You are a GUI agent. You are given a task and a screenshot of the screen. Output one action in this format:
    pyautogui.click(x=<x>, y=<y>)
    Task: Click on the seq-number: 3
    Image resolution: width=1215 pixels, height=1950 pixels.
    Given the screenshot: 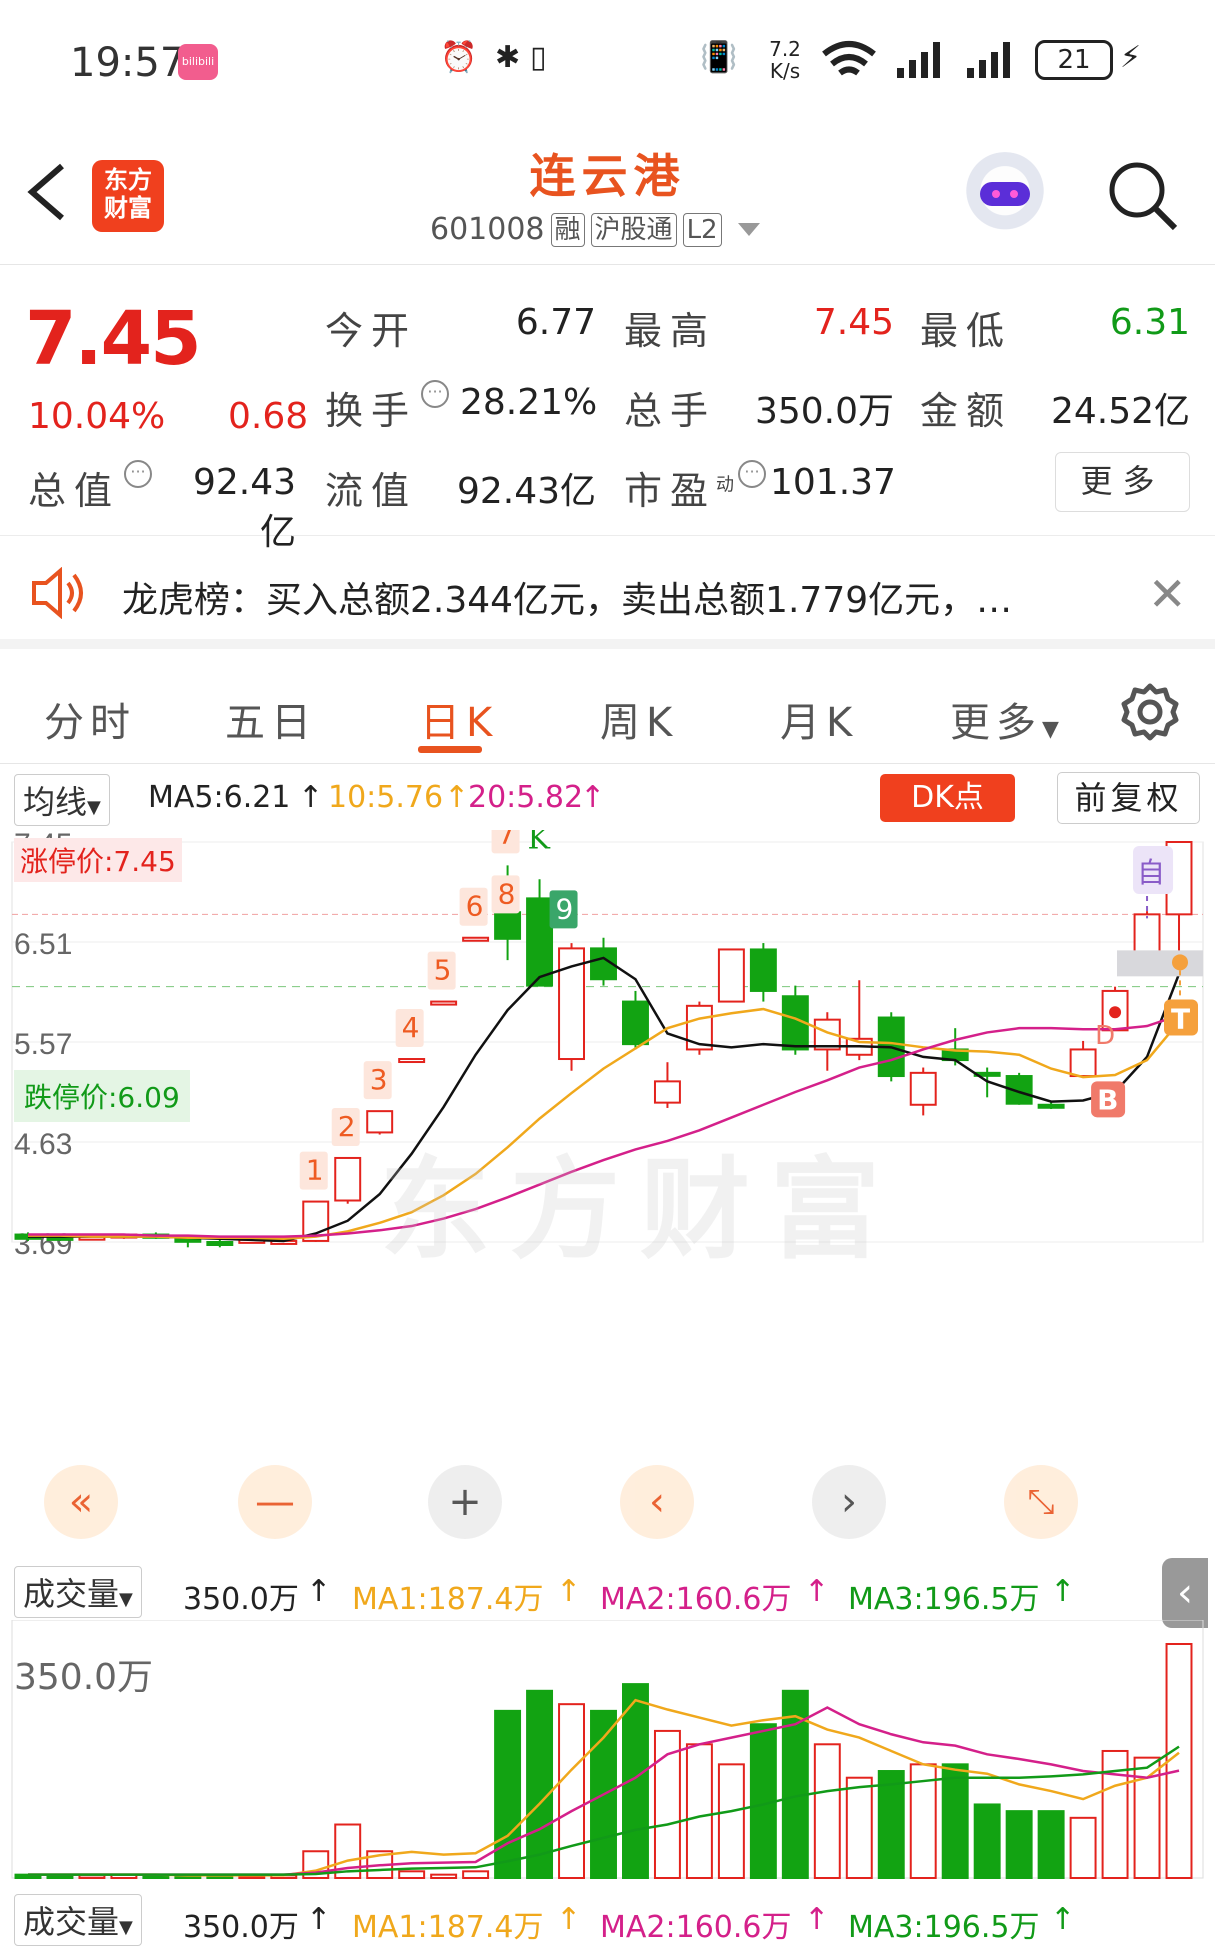 What is the action you would take?
    pyautogui.click(x=379, y=1079)
    